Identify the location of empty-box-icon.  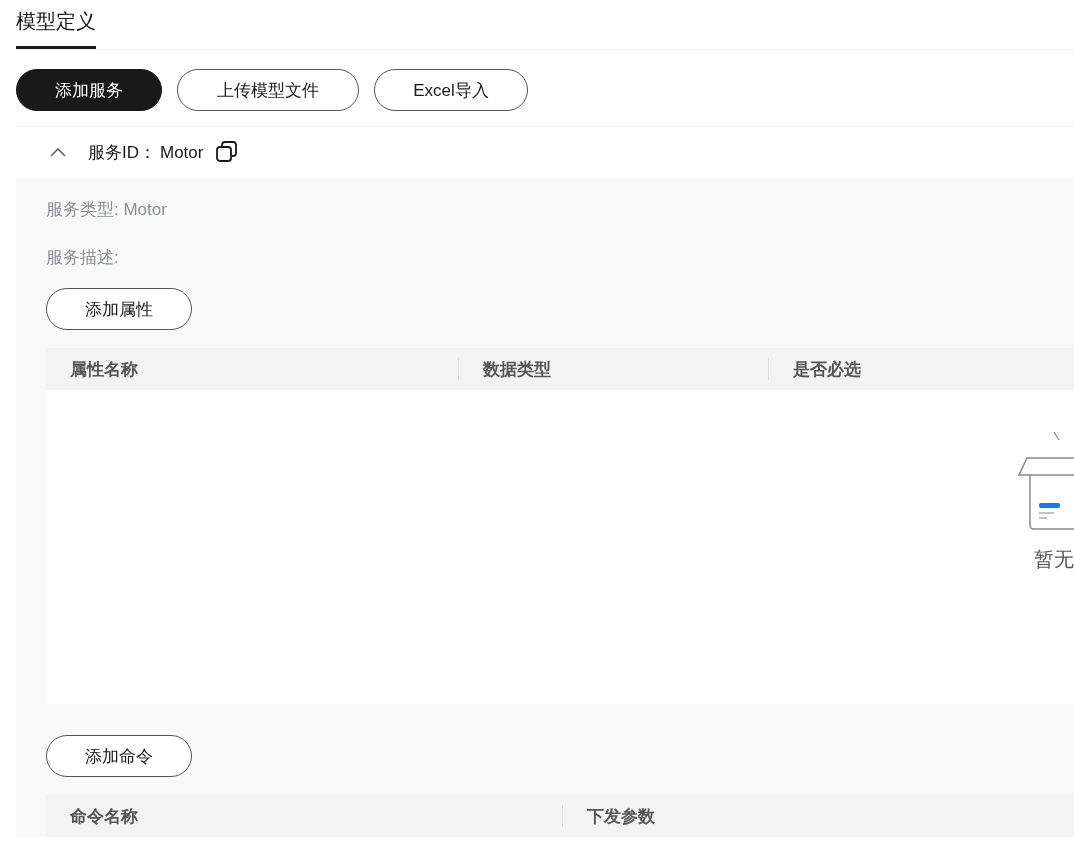
(1046, 480).